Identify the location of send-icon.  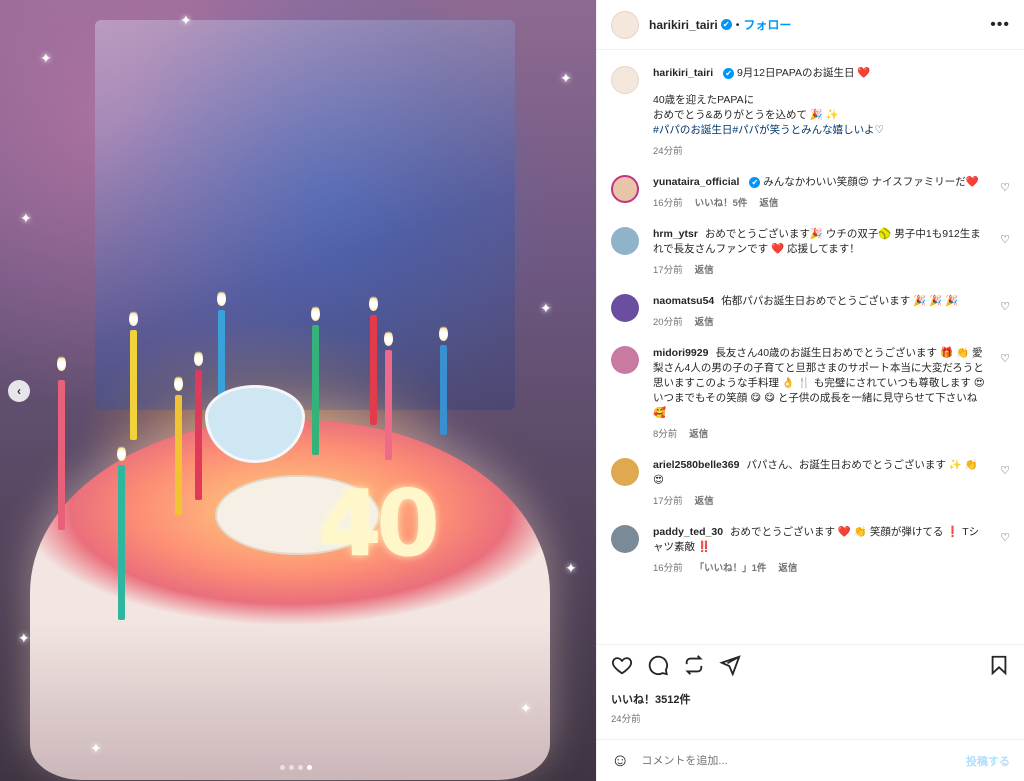
(730, 668).